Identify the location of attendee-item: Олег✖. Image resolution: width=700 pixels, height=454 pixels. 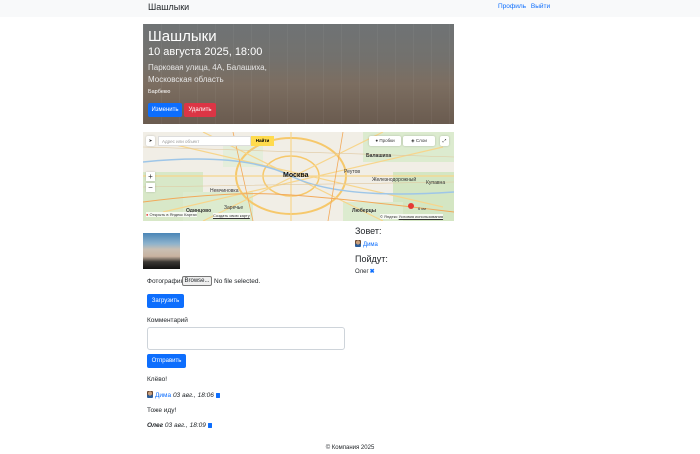
(365, 271).